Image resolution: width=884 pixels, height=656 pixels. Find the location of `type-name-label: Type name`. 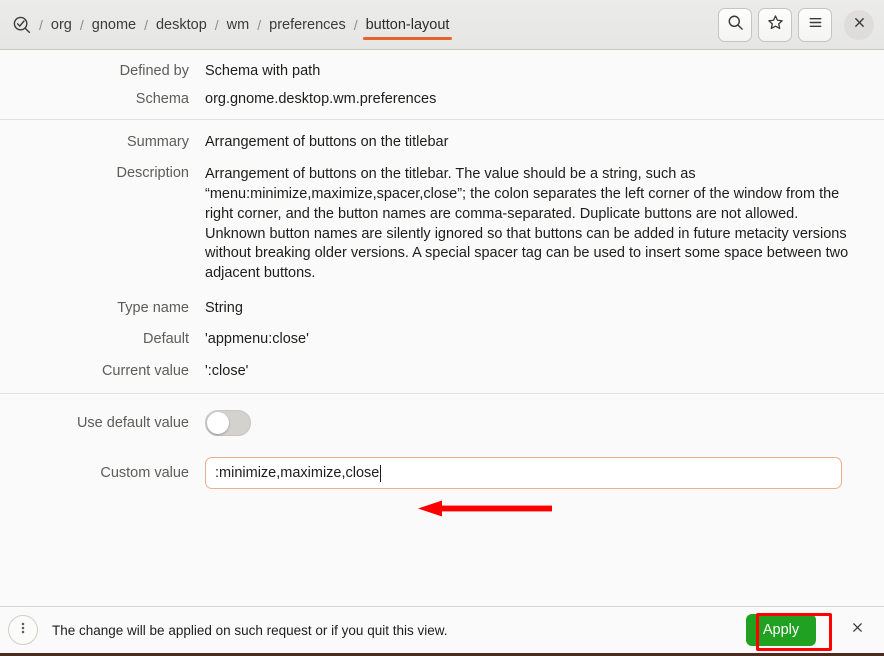

type-name-label: Type name is located at coordinates (153, 308).